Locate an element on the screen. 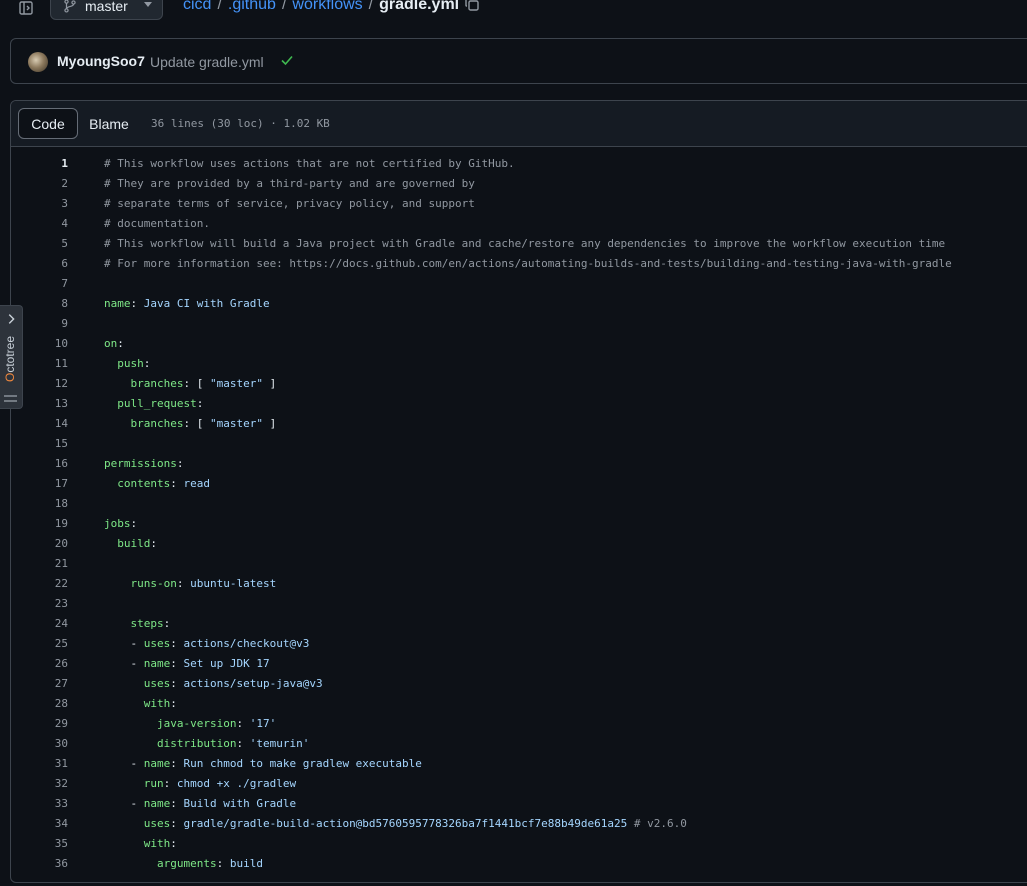 This screenshot has height=886, width=1027. line-number: 29 is located at coordinates (49, 724).